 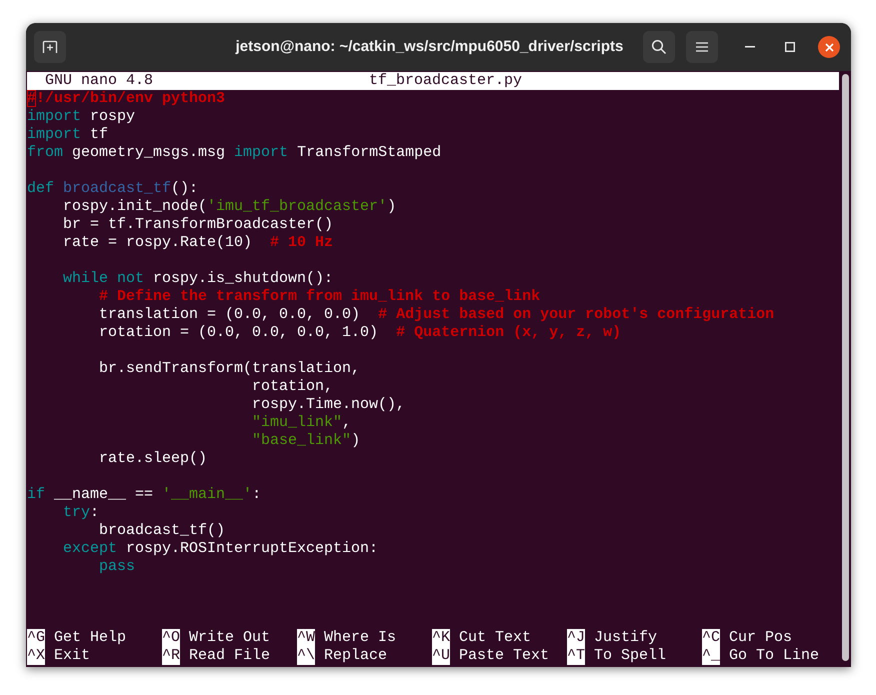 What do you see at coordinates (774, 656) in the screenshot?
I see `shortcut-label: Go To Line` at bounding box center [774, 656].